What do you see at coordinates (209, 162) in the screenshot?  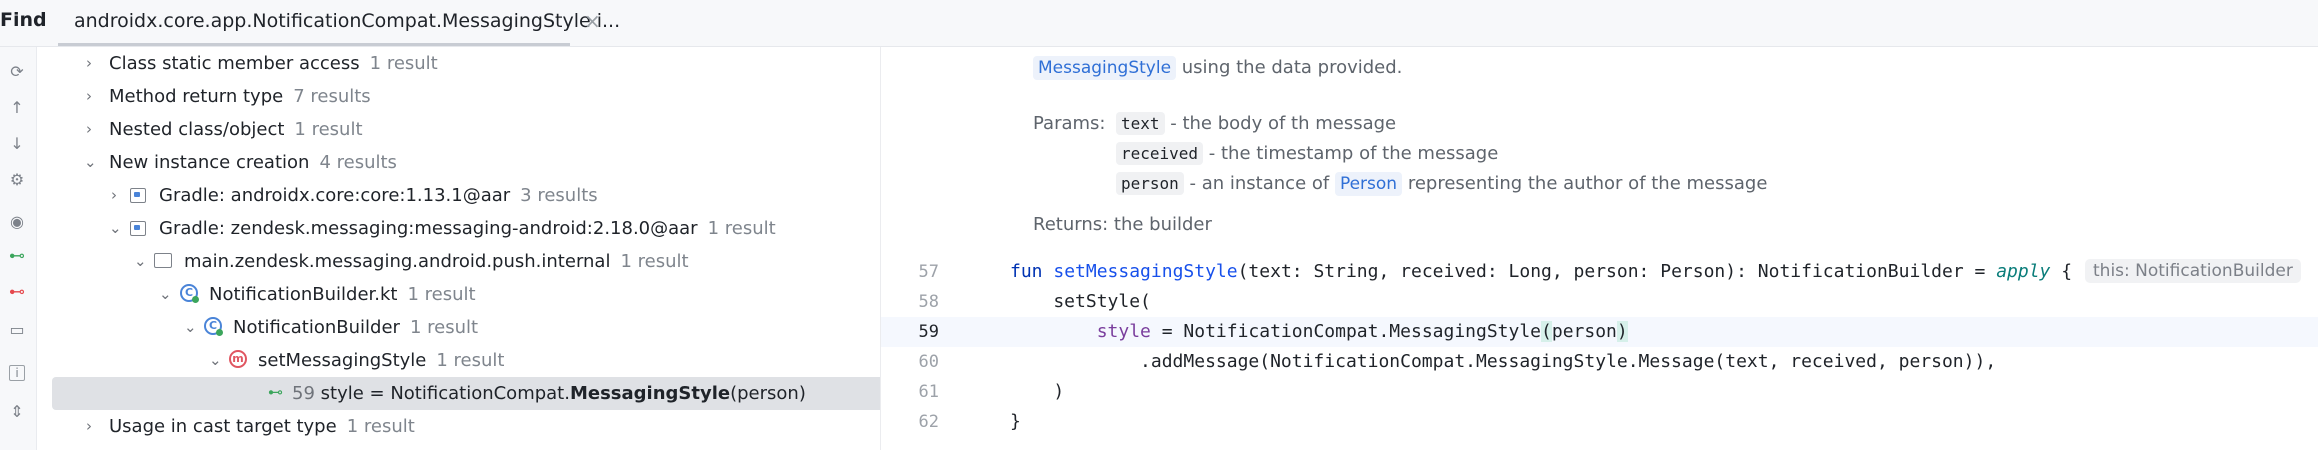 I see `row-label: New instance creation` at bounding box center [209, 162].